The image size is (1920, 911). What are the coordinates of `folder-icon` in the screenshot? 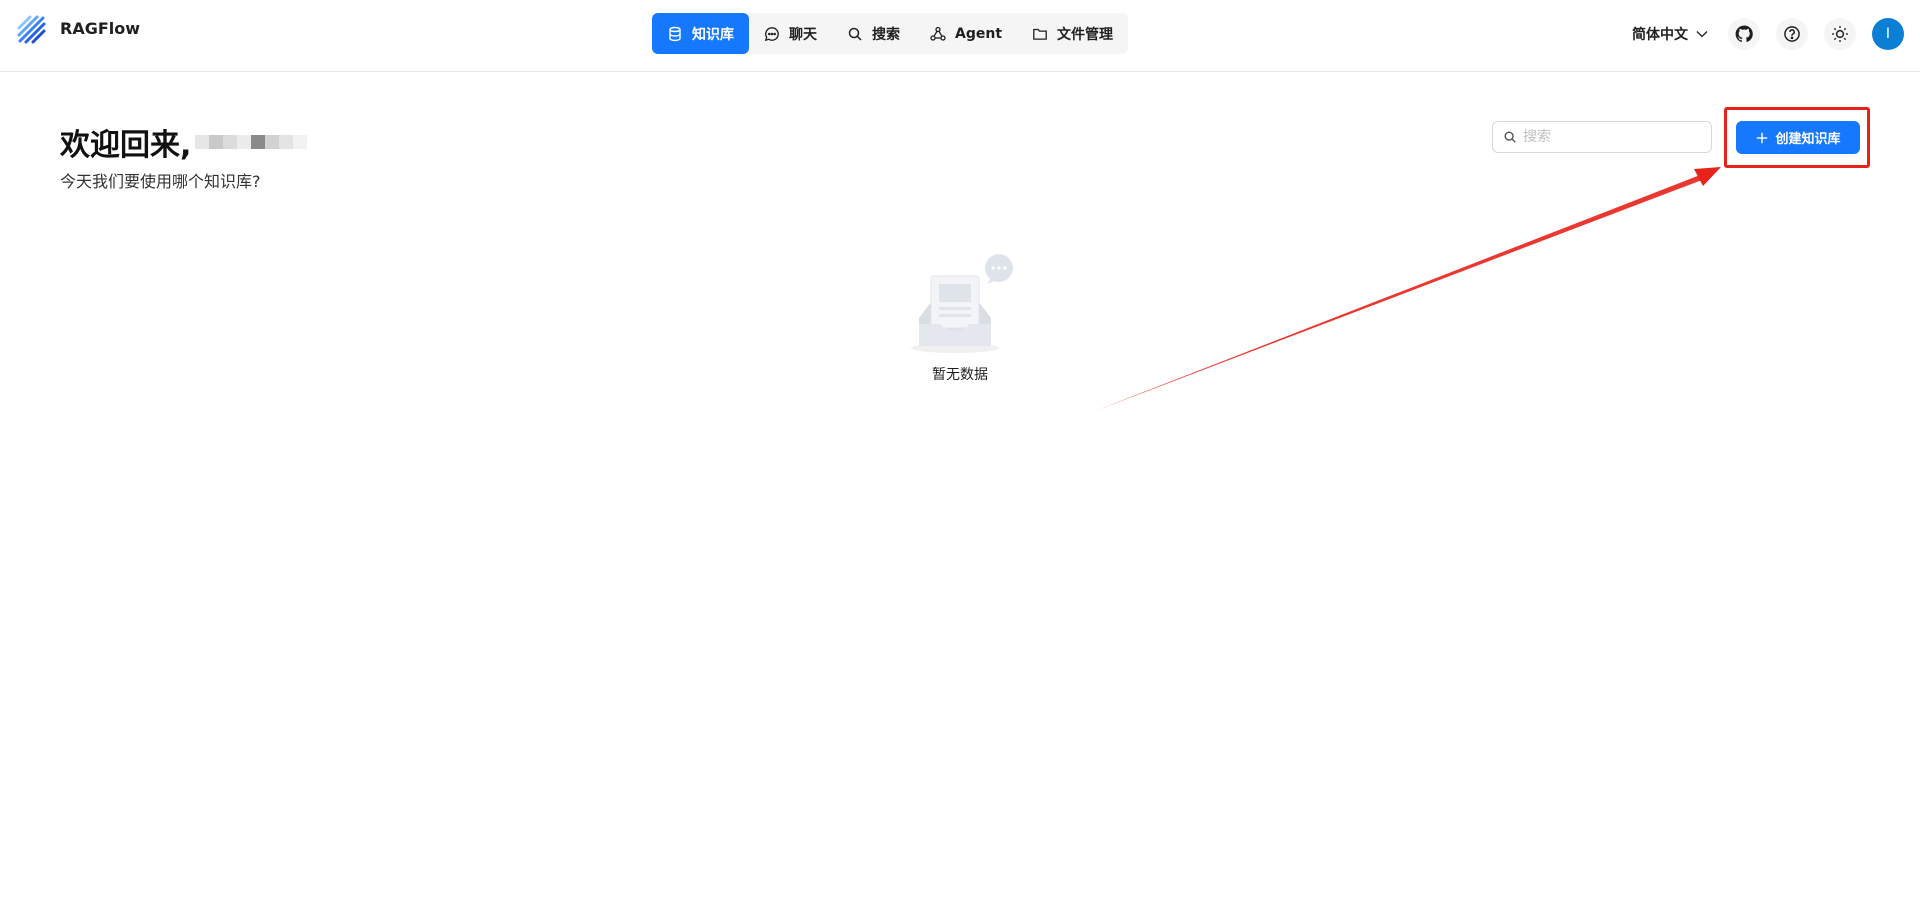 It's located at (1040, 34).